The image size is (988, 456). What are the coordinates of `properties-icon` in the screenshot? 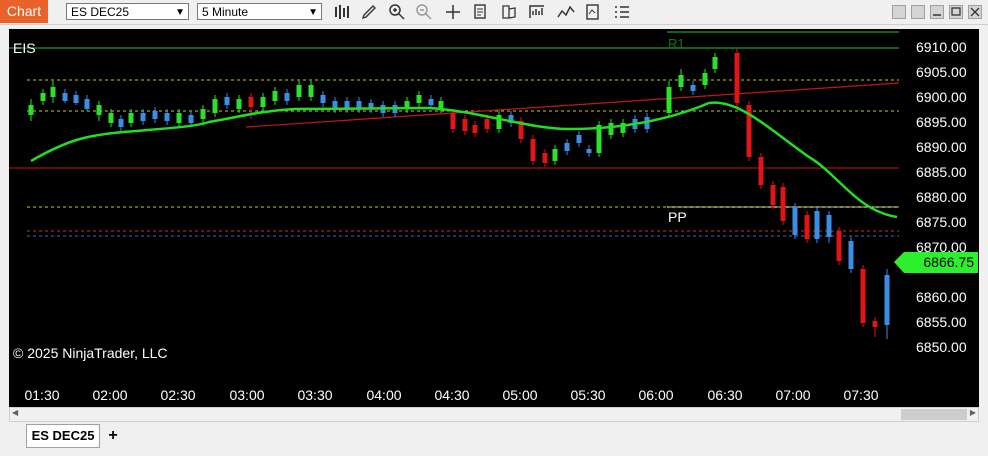 It's located at (481, 12).